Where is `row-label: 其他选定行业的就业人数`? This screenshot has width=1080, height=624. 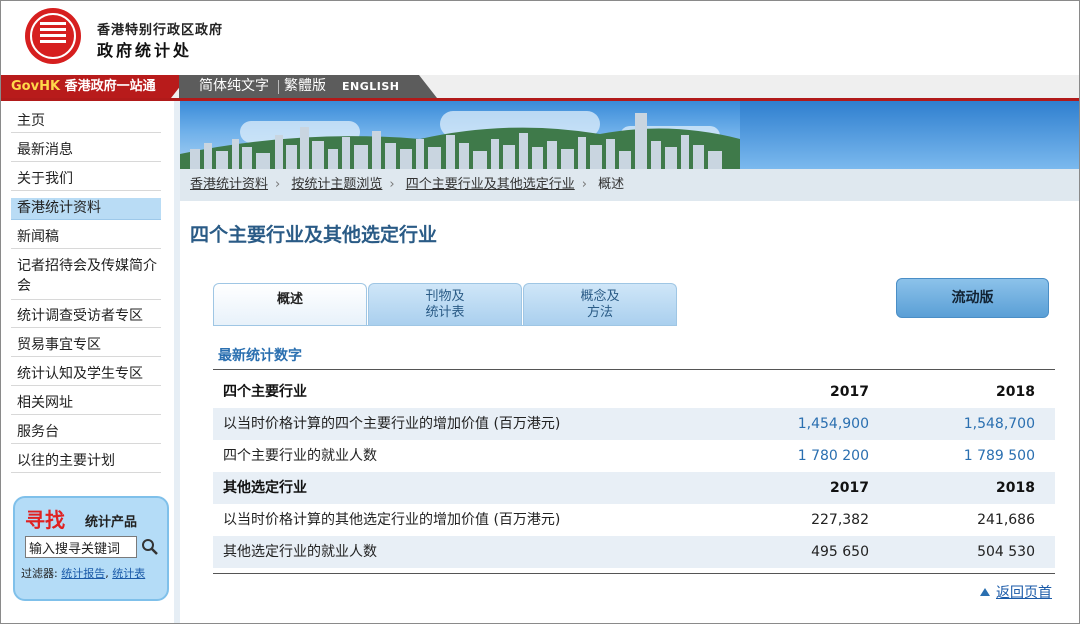 row-label: 其他选定行业的就业人数 is located at coordinates (300, 552).